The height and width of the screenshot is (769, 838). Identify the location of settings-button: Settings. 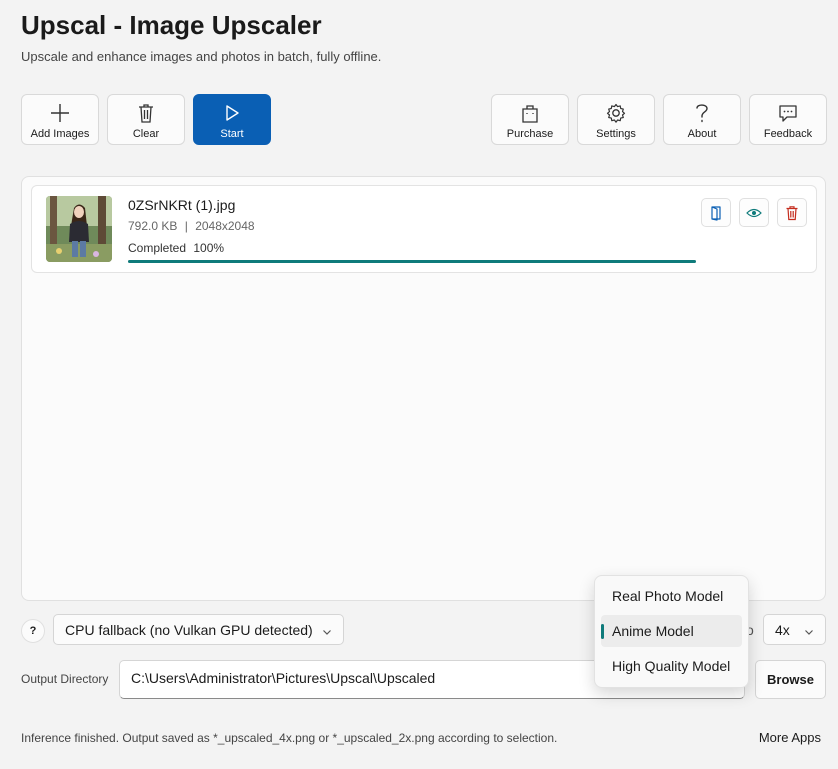
(616, 119).